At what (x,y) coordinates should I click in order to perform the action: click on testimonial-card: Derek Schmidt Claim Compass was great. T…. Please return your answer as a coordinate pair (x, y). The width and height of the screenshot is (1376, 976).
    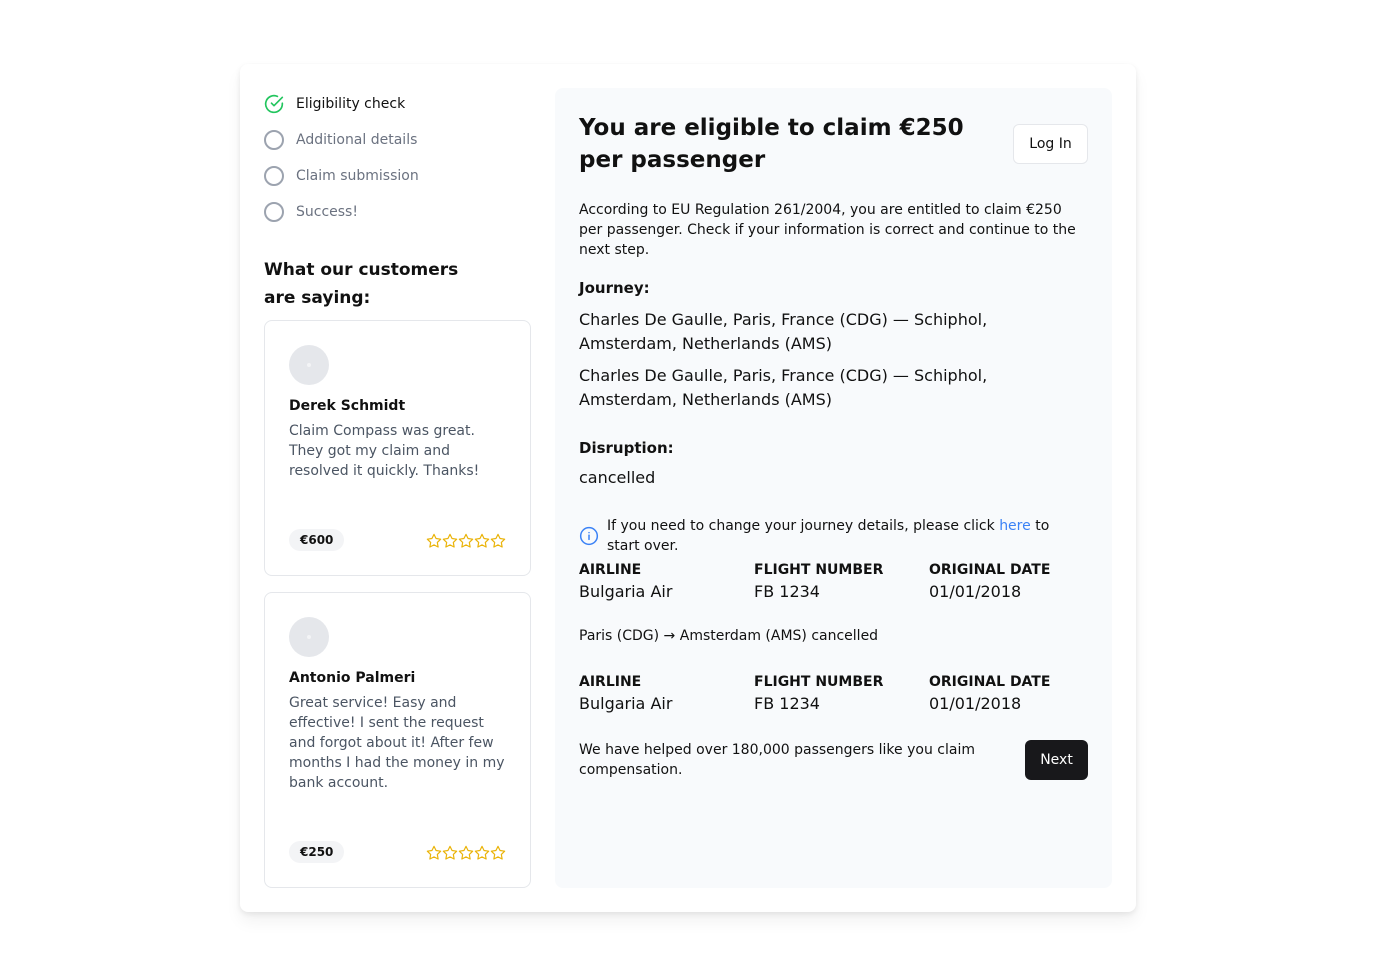
    Looking at the image, I should click on (397, 448).